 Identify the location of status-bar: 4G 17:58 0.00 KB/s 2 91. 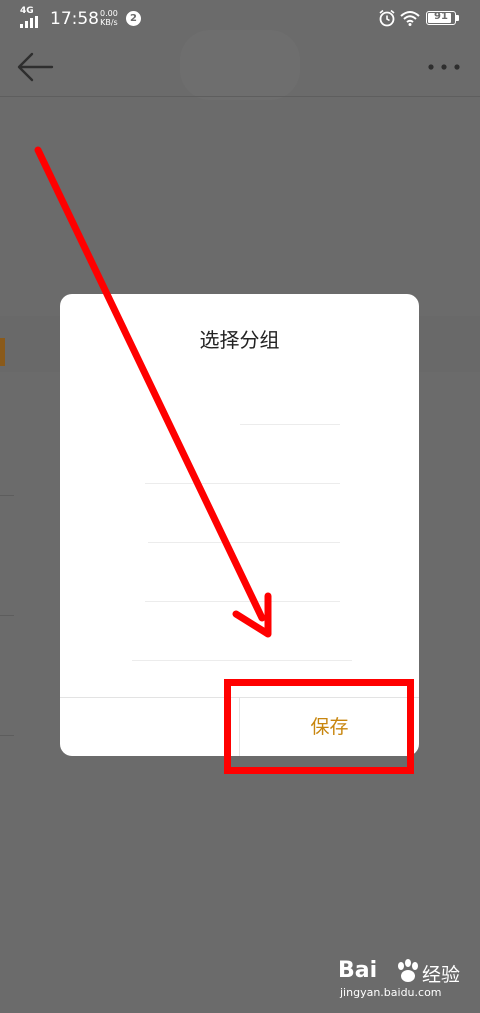
(240, 19).